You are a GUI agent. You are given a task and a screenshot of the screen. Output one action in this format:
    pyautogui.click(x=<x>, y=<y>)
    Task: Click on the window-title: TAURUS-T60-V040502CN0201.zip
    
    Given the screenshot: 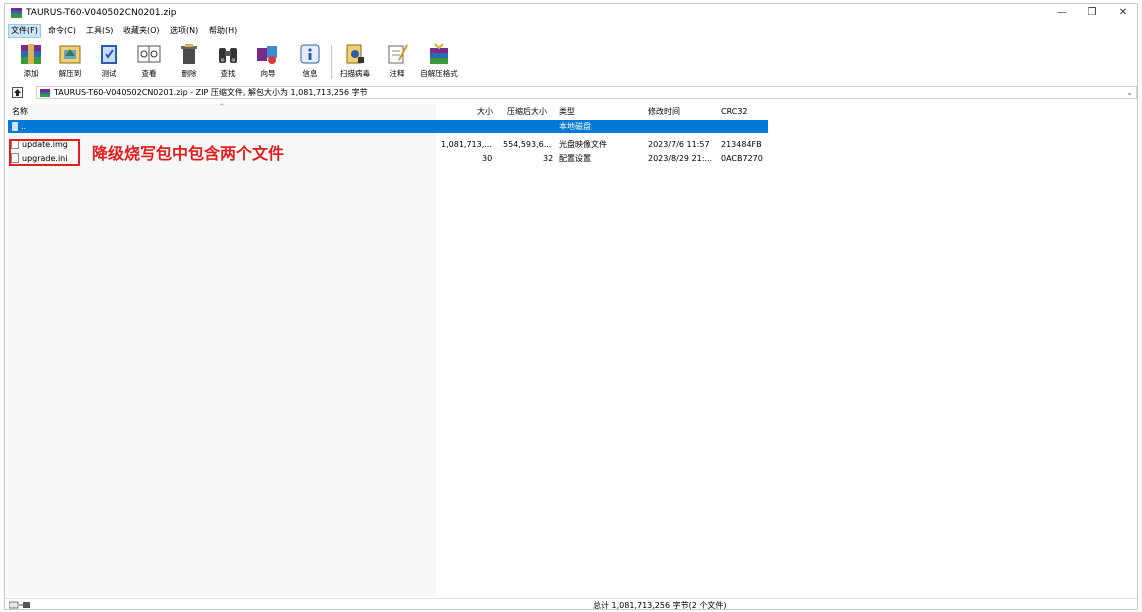 What is the action you would take?
    pyautogui.click(x=101, y=13)
    